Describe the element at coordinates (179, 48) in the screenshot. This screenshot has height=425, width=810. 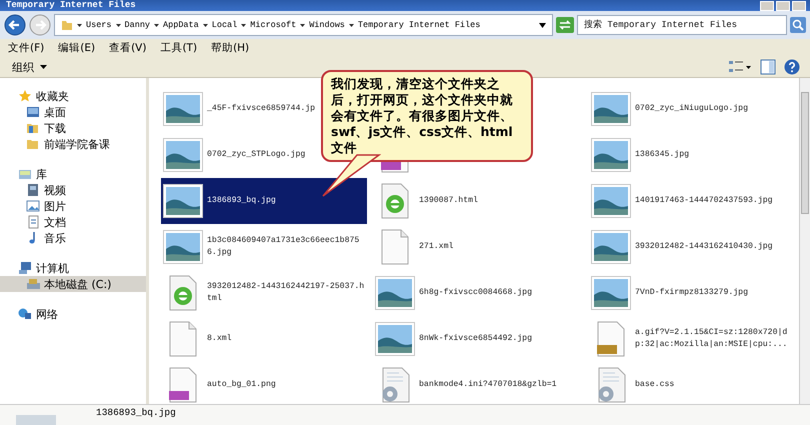
I see `menu-item: 工具(T)` at that location.